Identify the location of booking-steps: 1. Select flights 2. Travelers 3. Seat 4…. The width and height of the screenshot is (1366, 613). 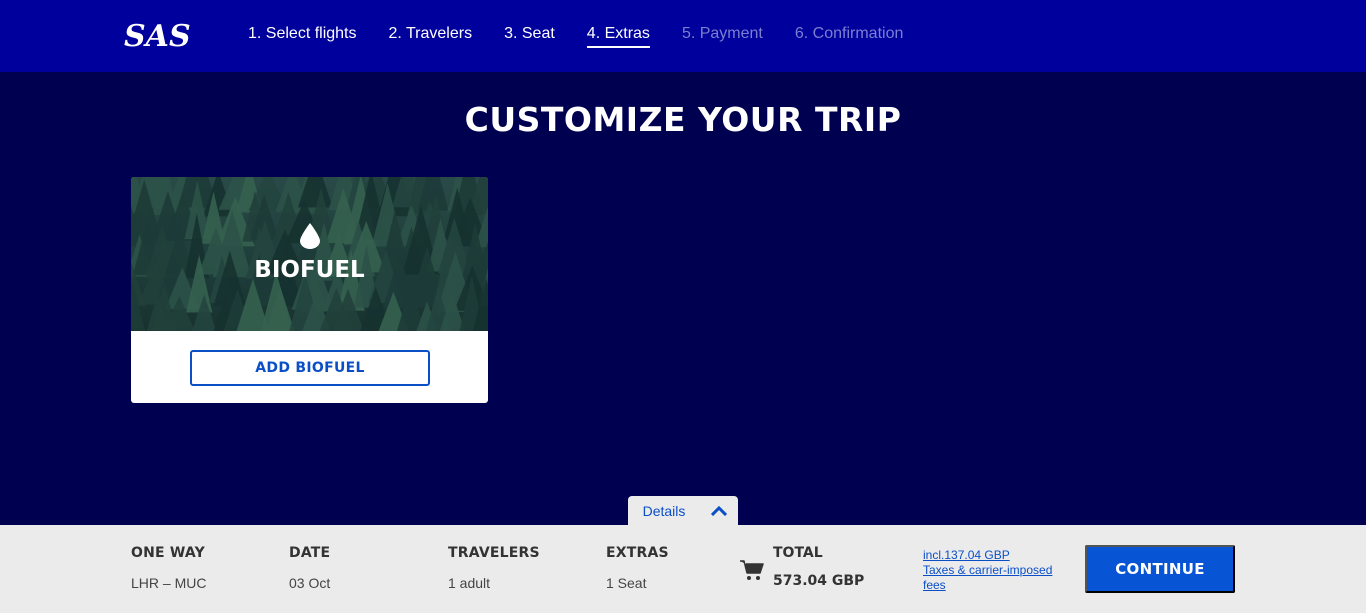
(591, 36).